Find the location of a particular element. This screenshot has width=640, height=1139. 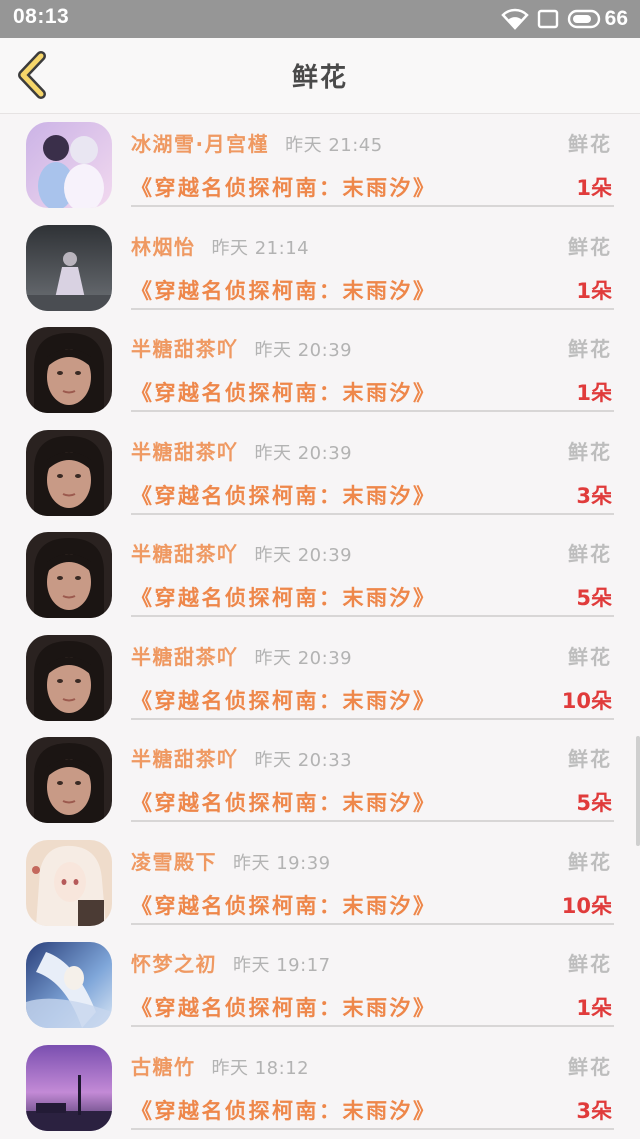

sender-name: 冰湖雪·月宫槿昨天 21:45 is located at coordinates (257, 142).